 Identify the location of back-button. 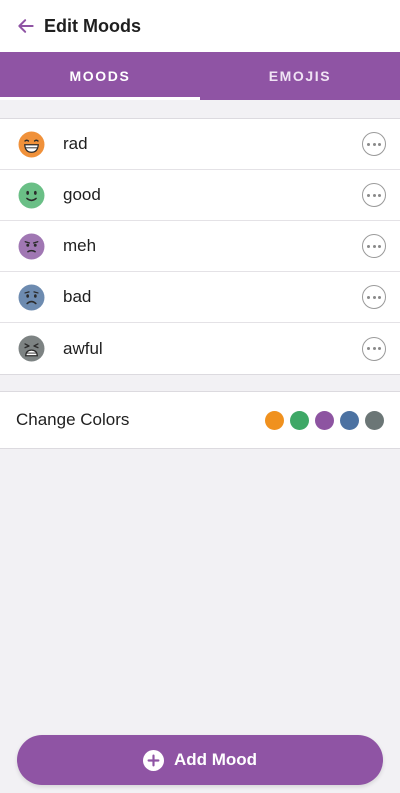
(26, 26).